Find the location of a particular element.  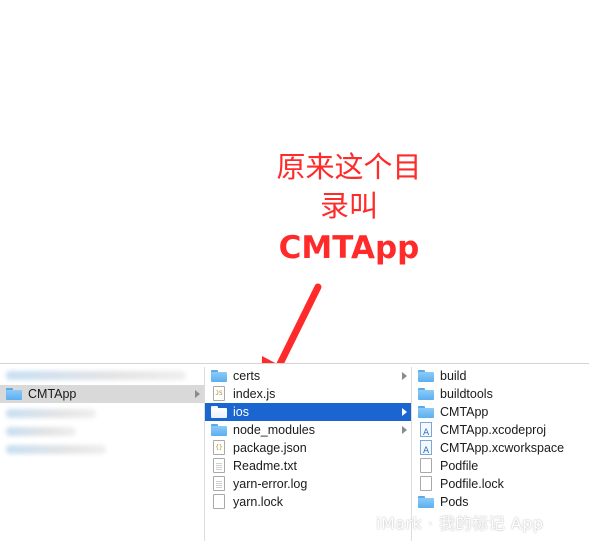

xcworkspace-icon is located at coordinates (426, 450).